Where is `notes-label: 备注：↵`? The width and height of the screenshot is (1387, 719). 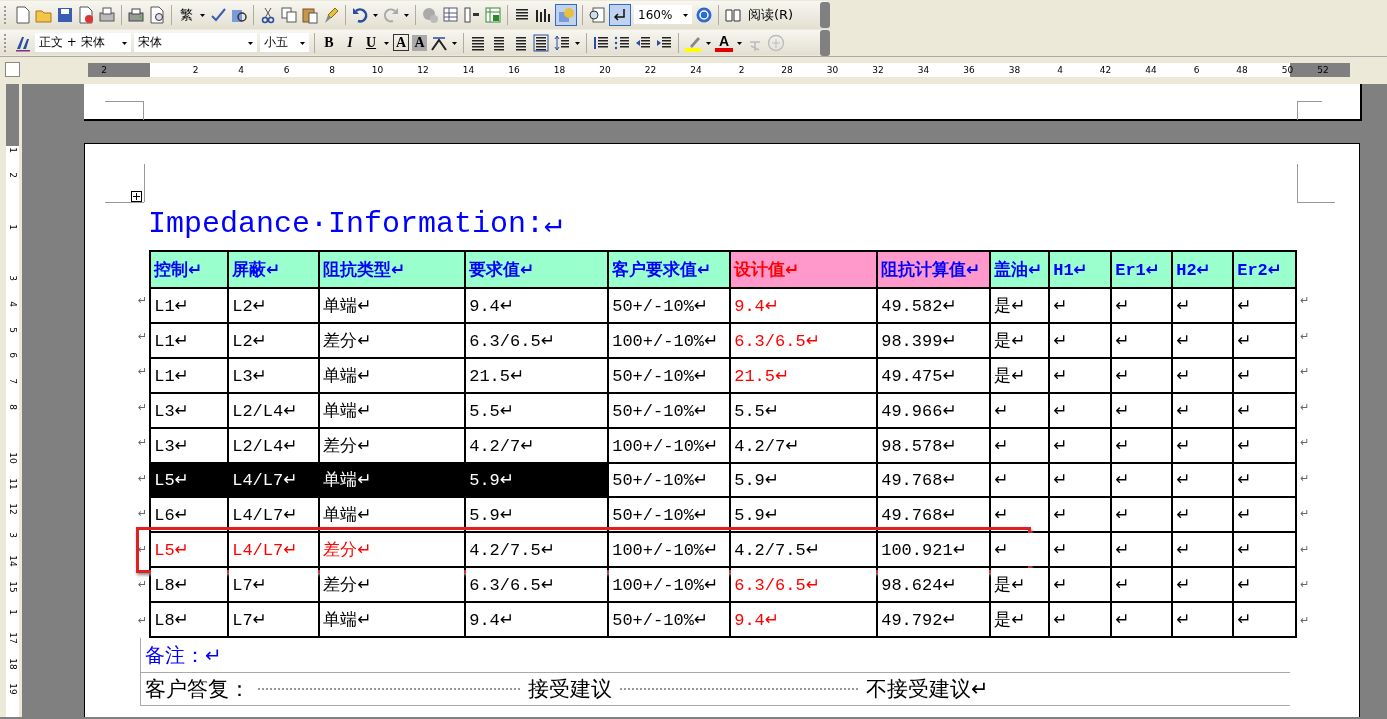 notes-label: 备注：↵ is located at coordinates (717, 655).